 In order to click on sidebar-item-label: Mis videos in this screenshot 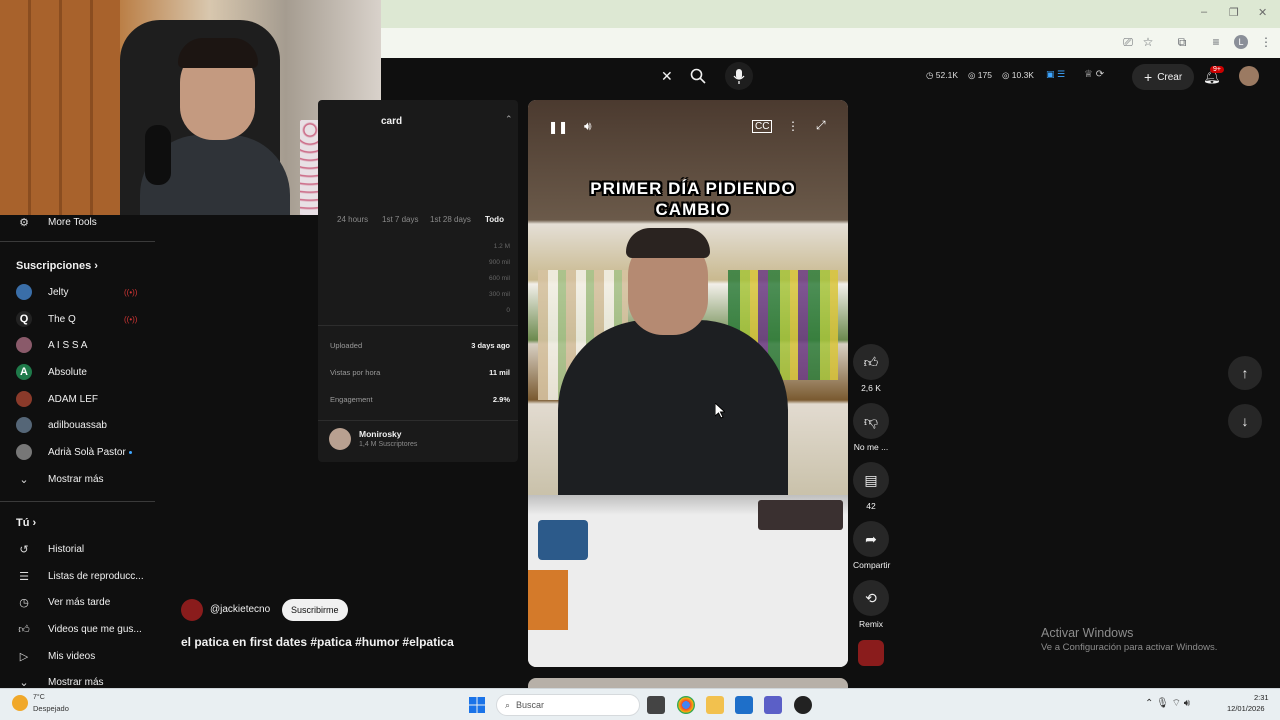, I will do `click(72, 656)`.